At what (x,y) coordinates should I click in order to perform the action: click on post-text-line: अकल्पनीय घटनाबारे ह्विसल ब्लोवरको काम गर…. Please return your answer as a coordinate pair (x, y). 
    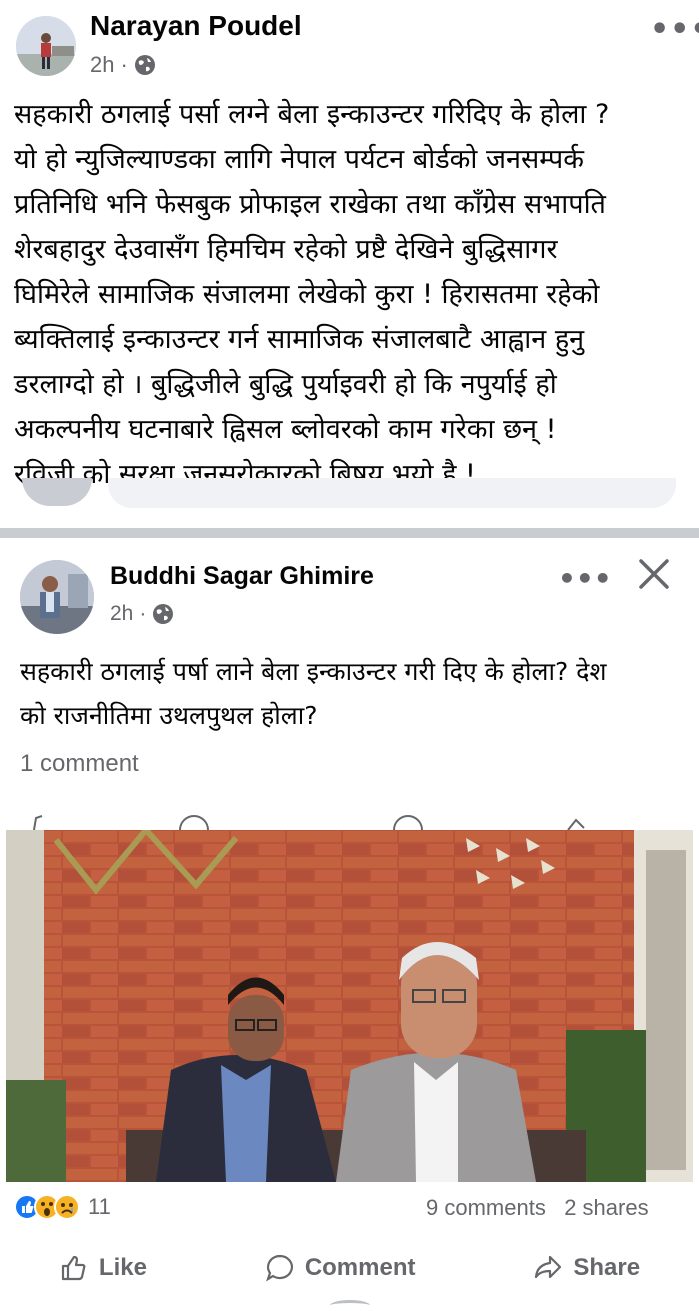
    Looking at the image, I should click on (285, 429).